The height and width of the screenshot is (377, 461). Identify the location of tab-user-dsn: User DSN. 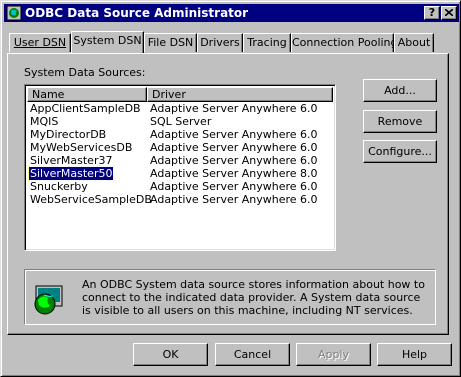
(40, 42).